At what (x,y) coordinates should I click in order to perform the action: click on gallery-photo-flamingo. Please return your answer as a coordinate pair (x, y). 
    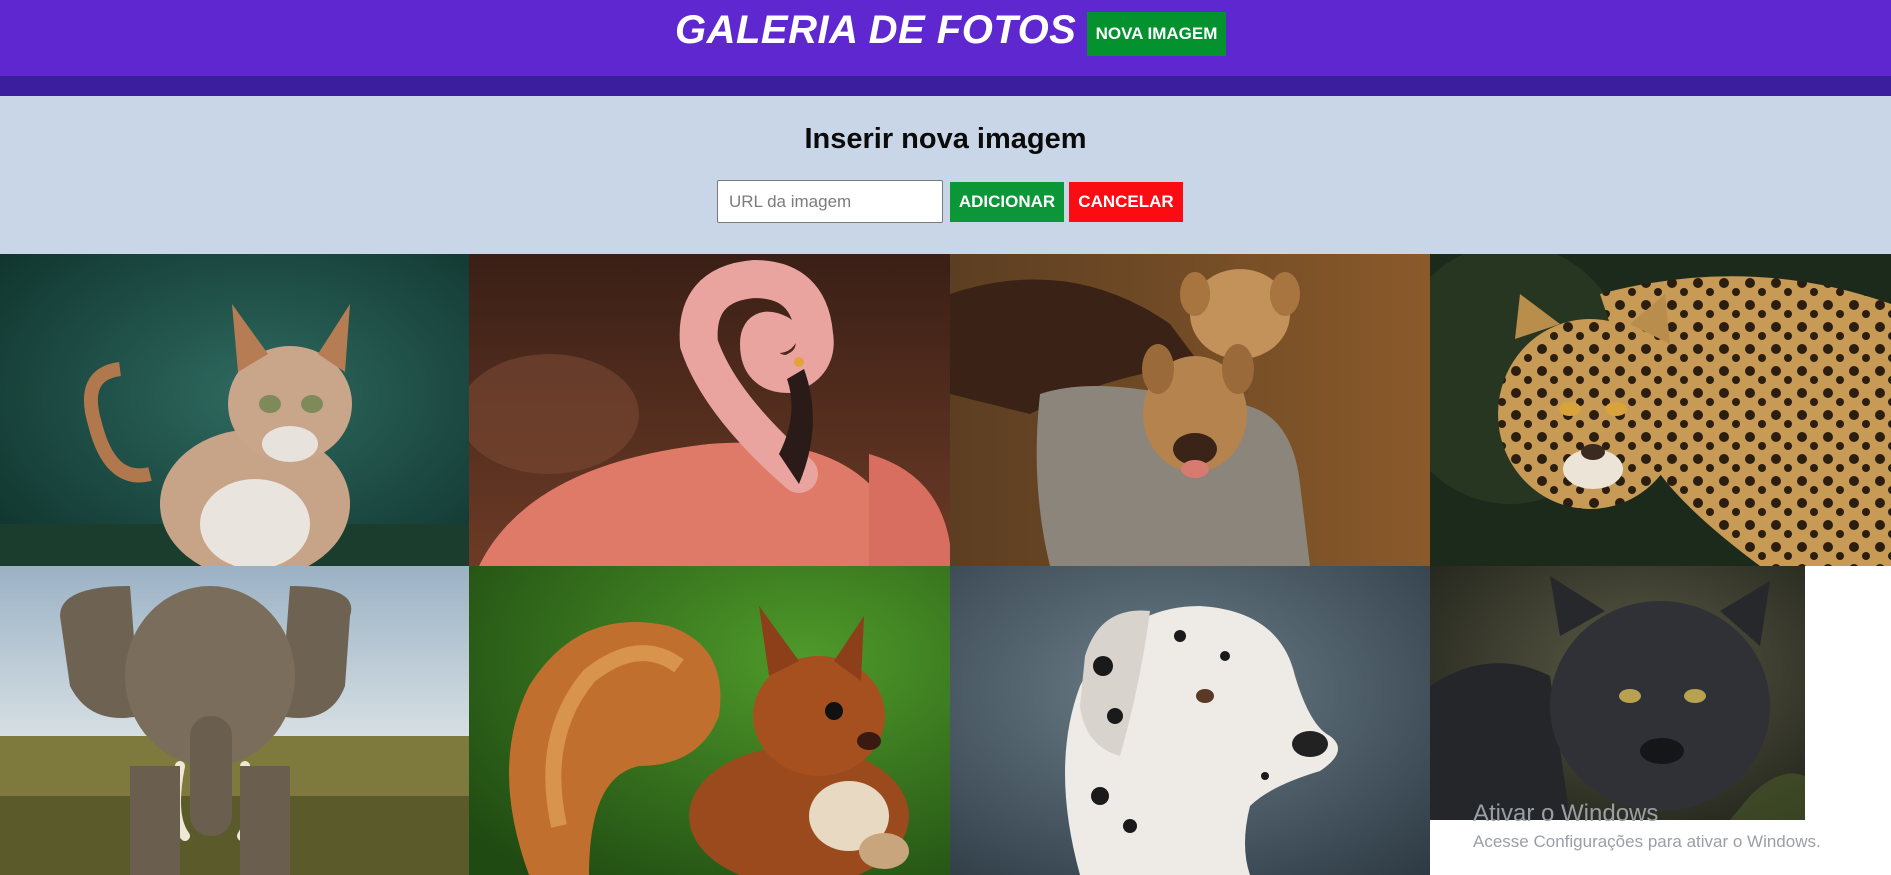
    Looking at the image, I should click on (709, 410).